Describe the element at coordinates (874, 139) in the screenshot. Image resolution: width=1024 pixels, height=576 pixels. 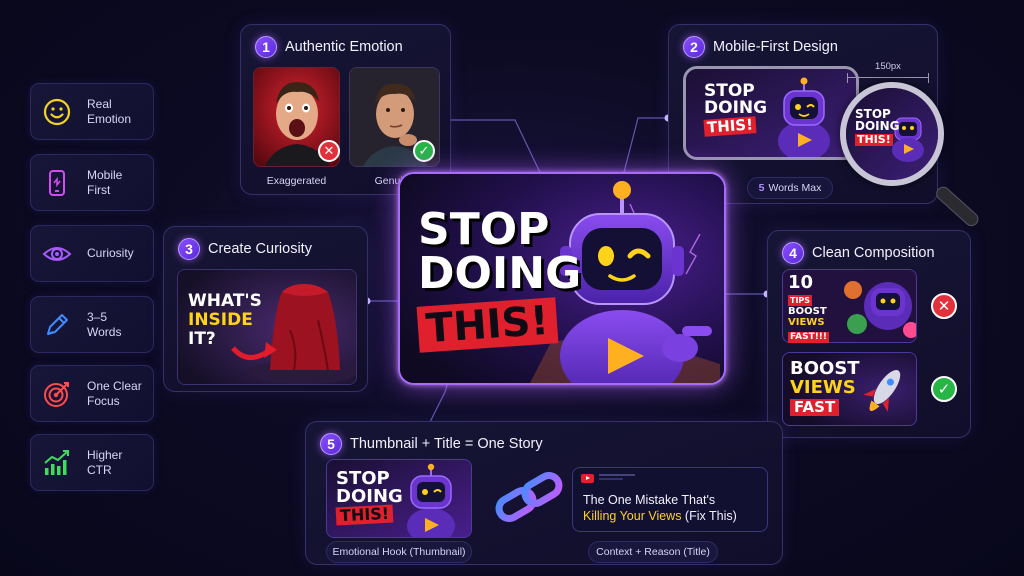
I see `mag-headline-this: THIS!` at that location.